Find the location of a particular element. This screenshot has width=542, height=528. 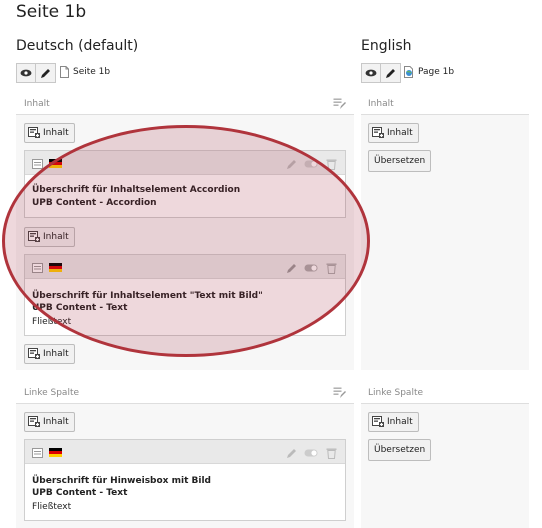

page-toolbar-default is located at coordinates (36, 73).